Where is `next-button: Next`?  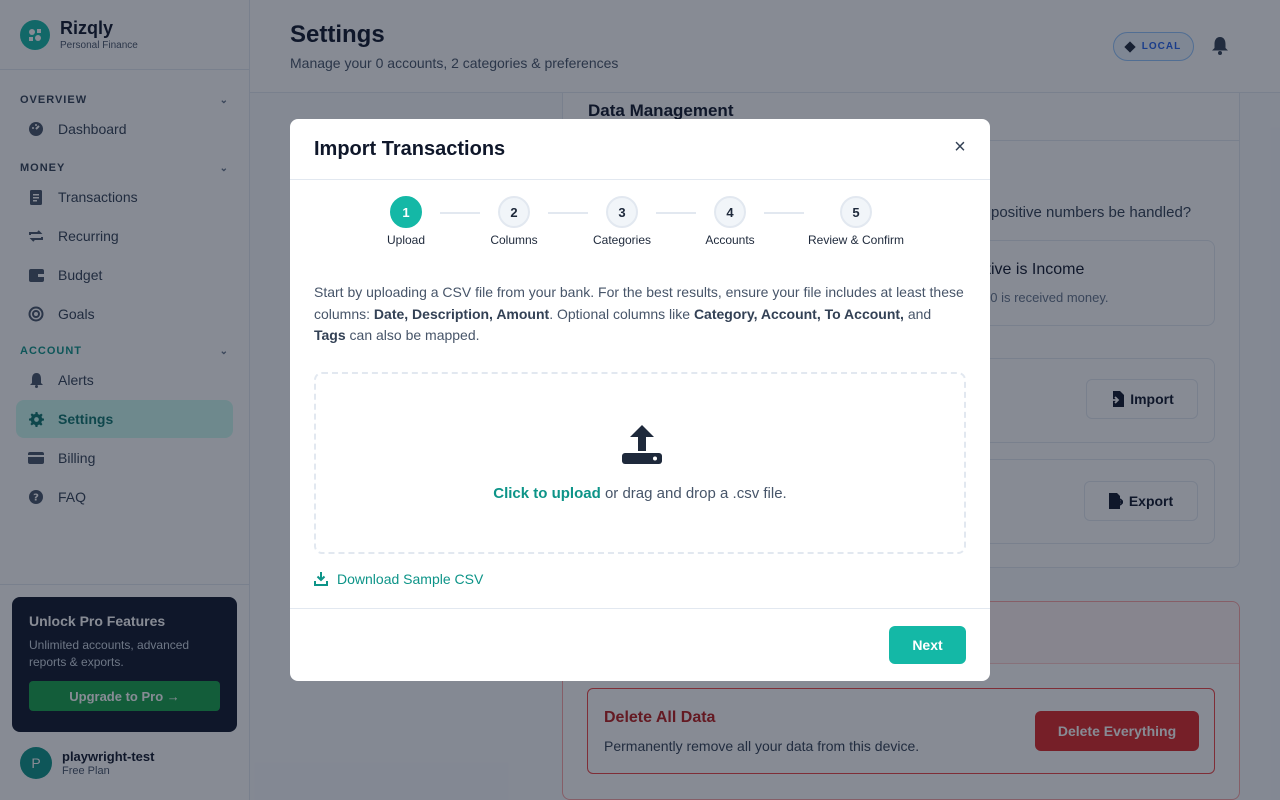
next-button: Next is located at coordinates (927, 645).